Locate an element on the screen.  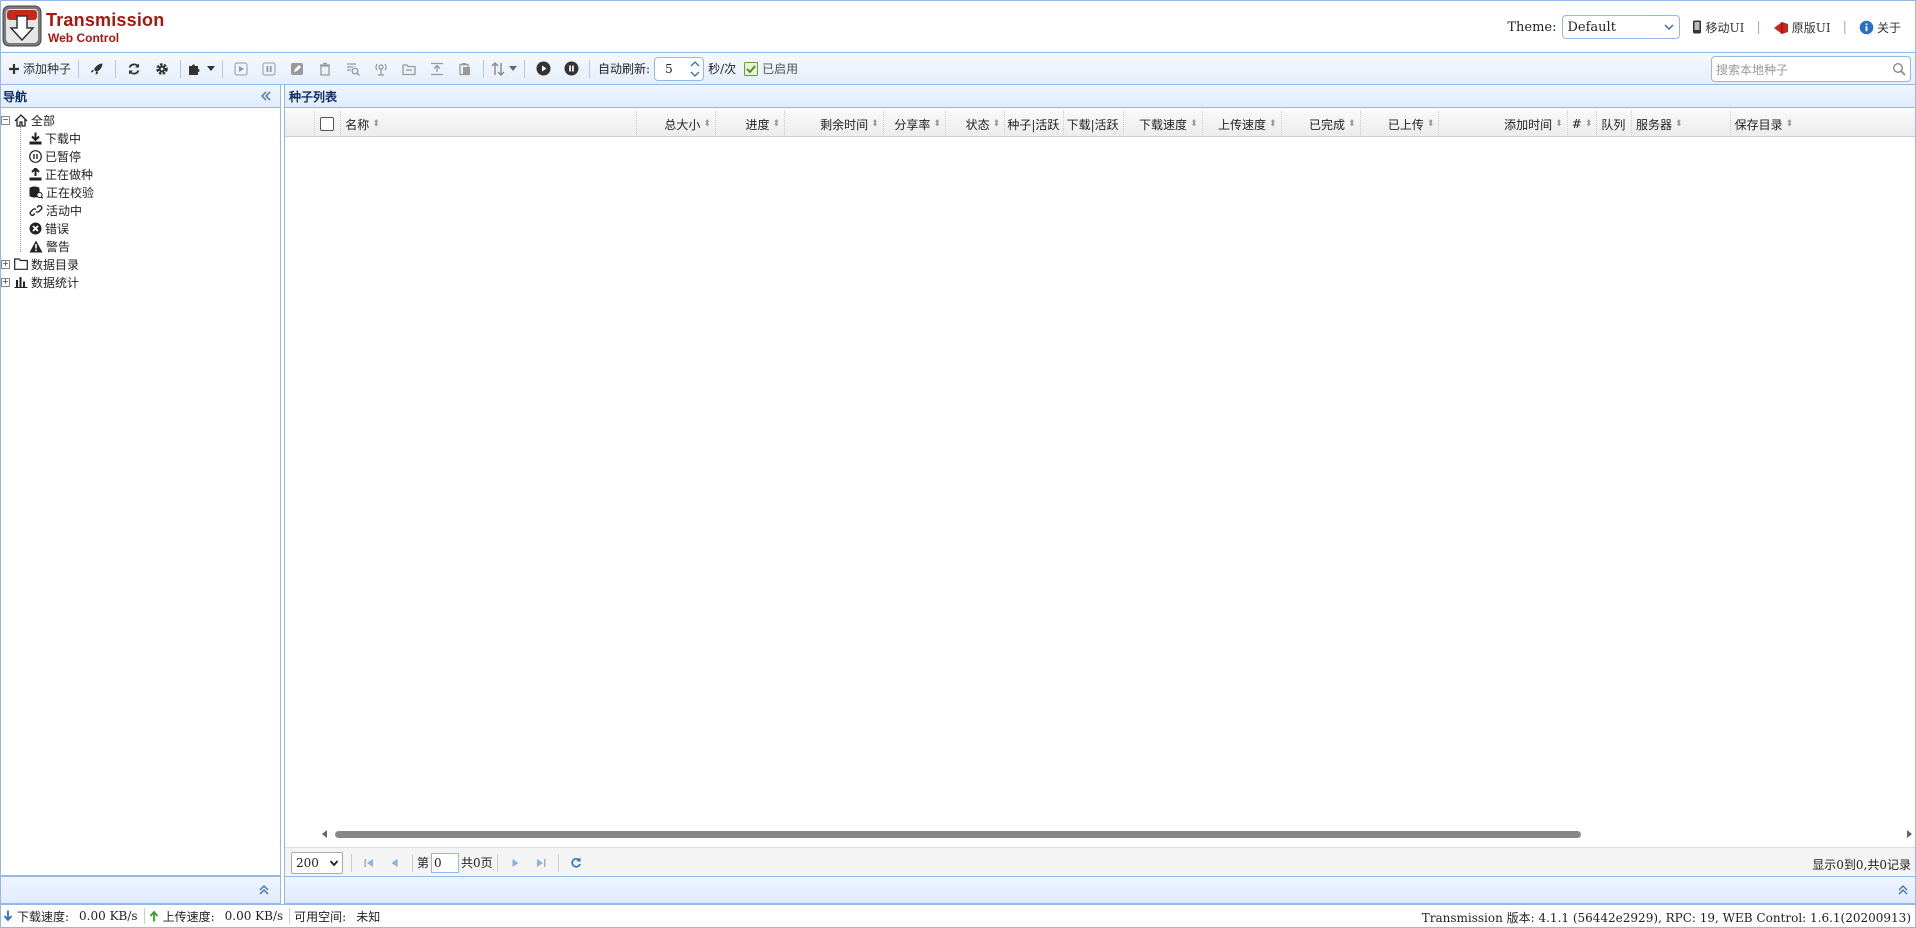
start-button is located at coordinates (241, 69).